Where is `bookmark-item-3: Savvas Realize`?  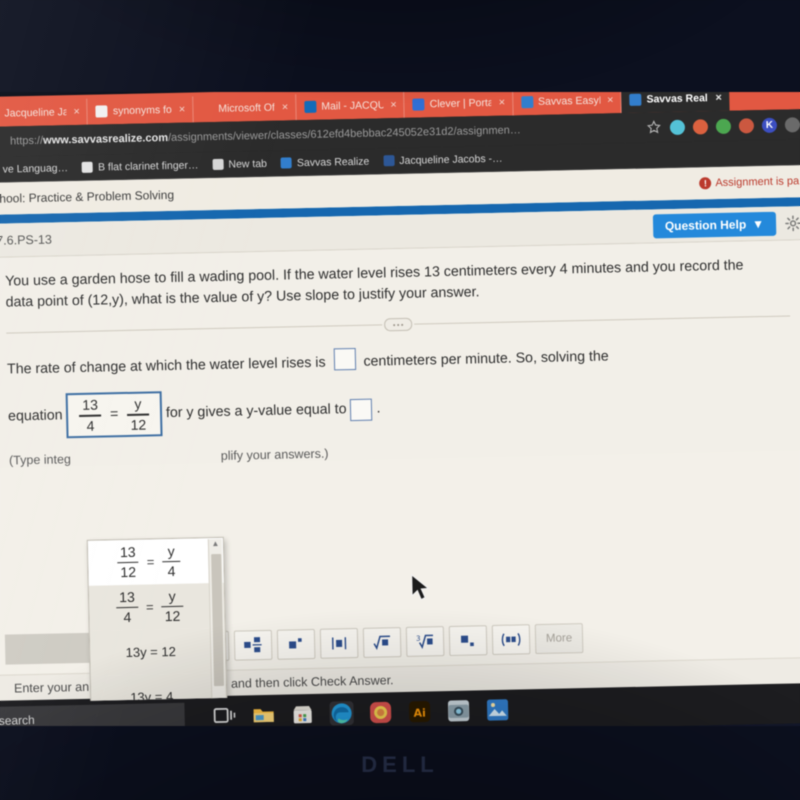
bookmark-item-3: Savvas Realize is located at coordinates (325, 162).